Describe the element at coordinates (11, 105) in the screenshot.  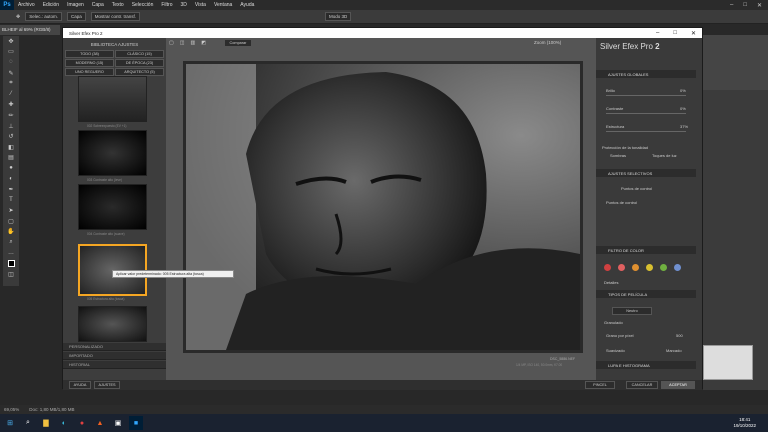
I see `healing-icon: ✚` at that location.